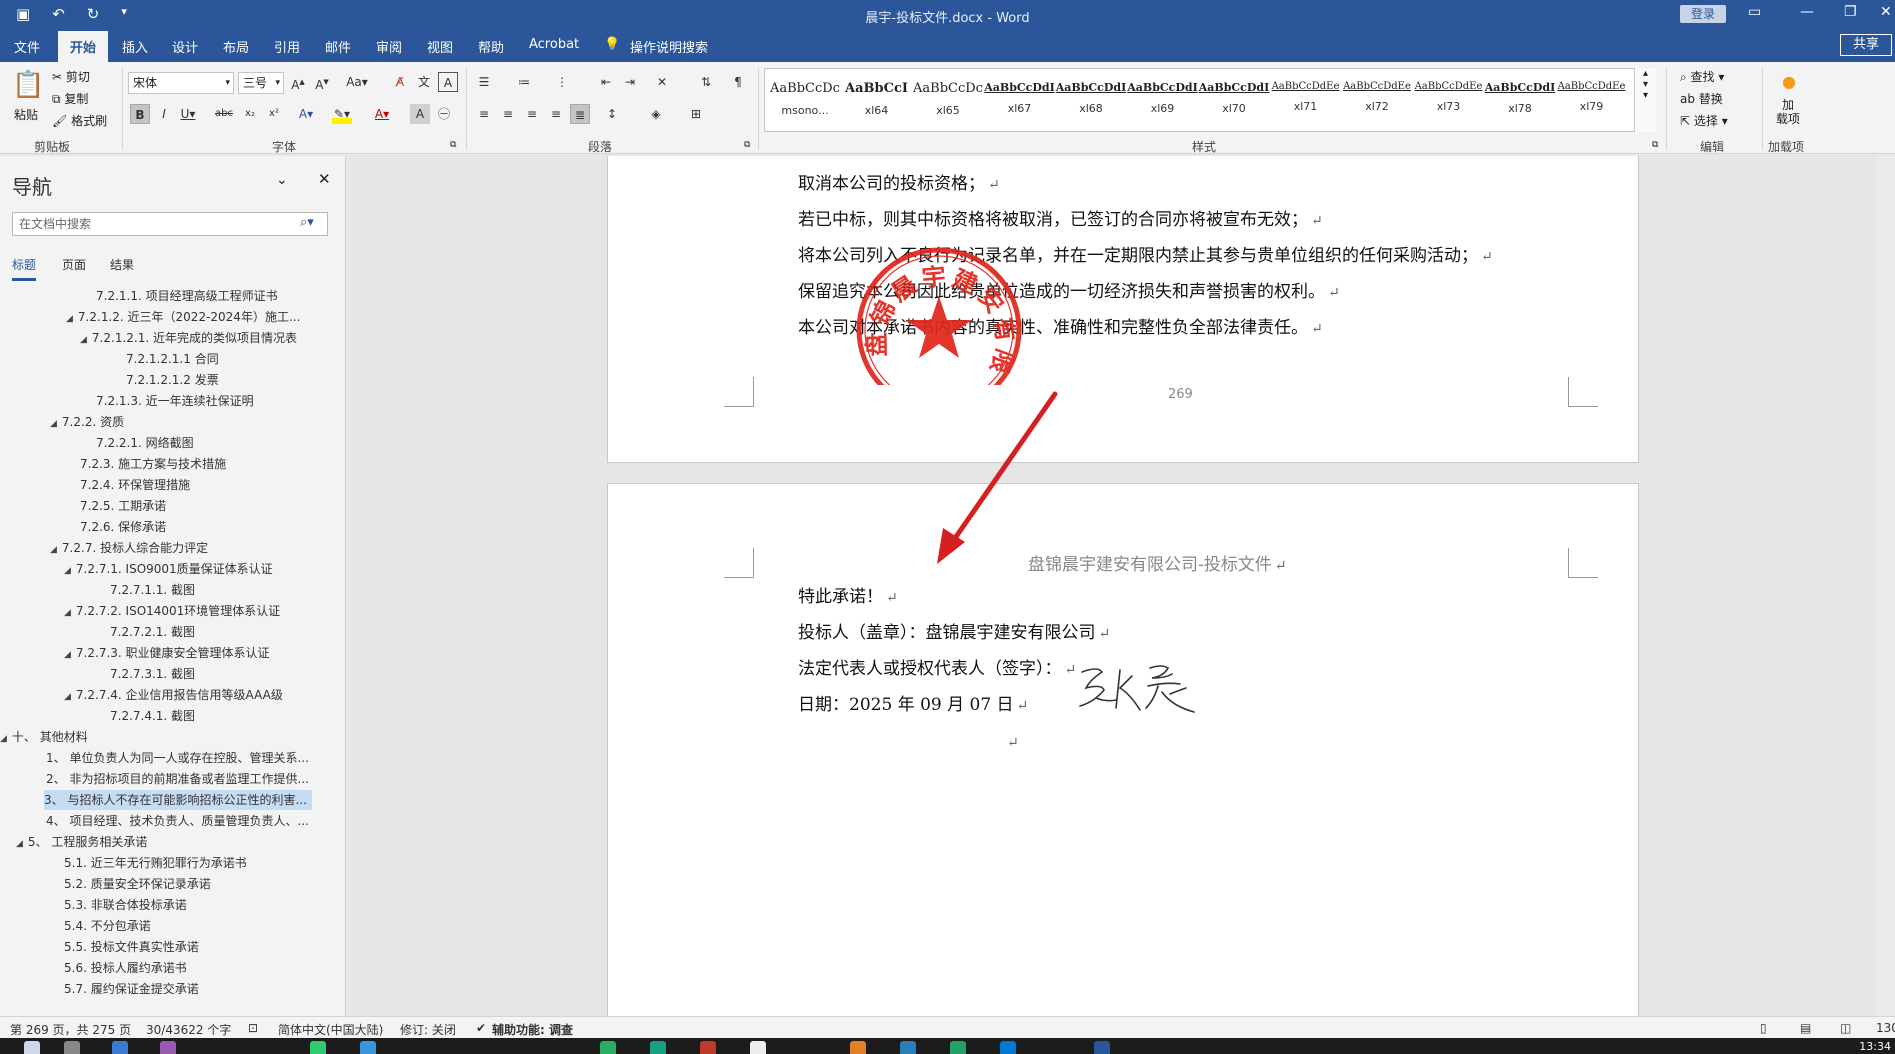  Describe the element at coordinates (1703, 14) in the screenshot. I see `login-button: 登录` at that location.